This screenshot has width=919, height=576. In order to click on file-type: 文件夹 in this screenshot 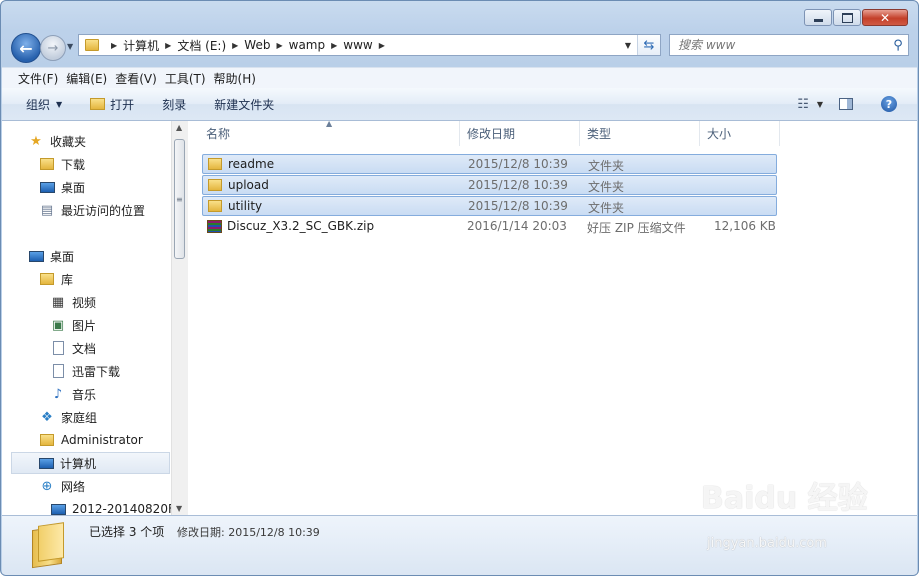, I will do `click(606, 166)`.